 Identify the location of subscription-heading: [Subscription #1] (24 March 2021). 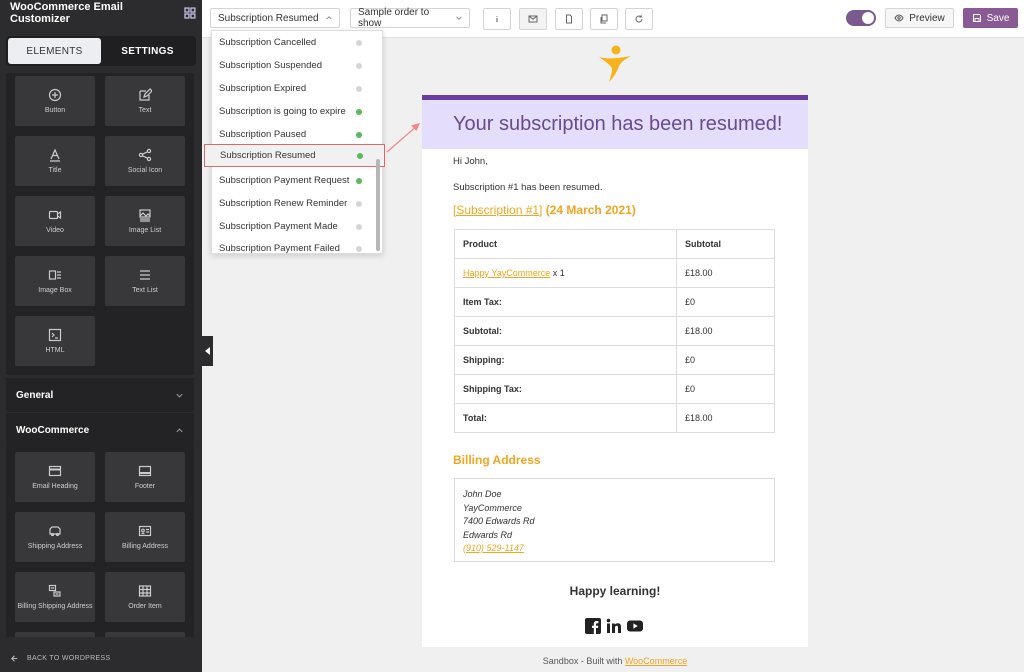
(544, 210).